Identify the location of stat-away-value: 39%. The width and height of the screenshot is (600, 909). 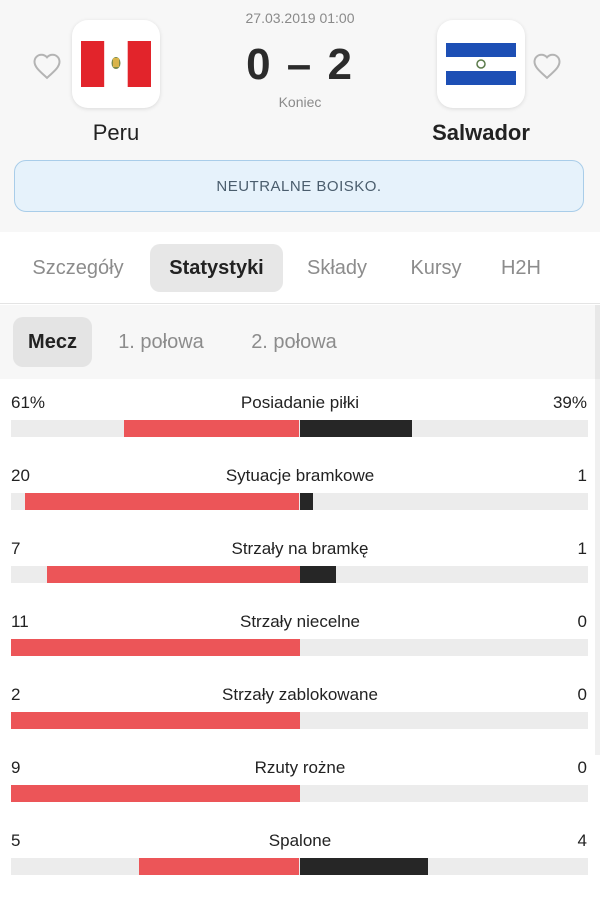
(569, 402).